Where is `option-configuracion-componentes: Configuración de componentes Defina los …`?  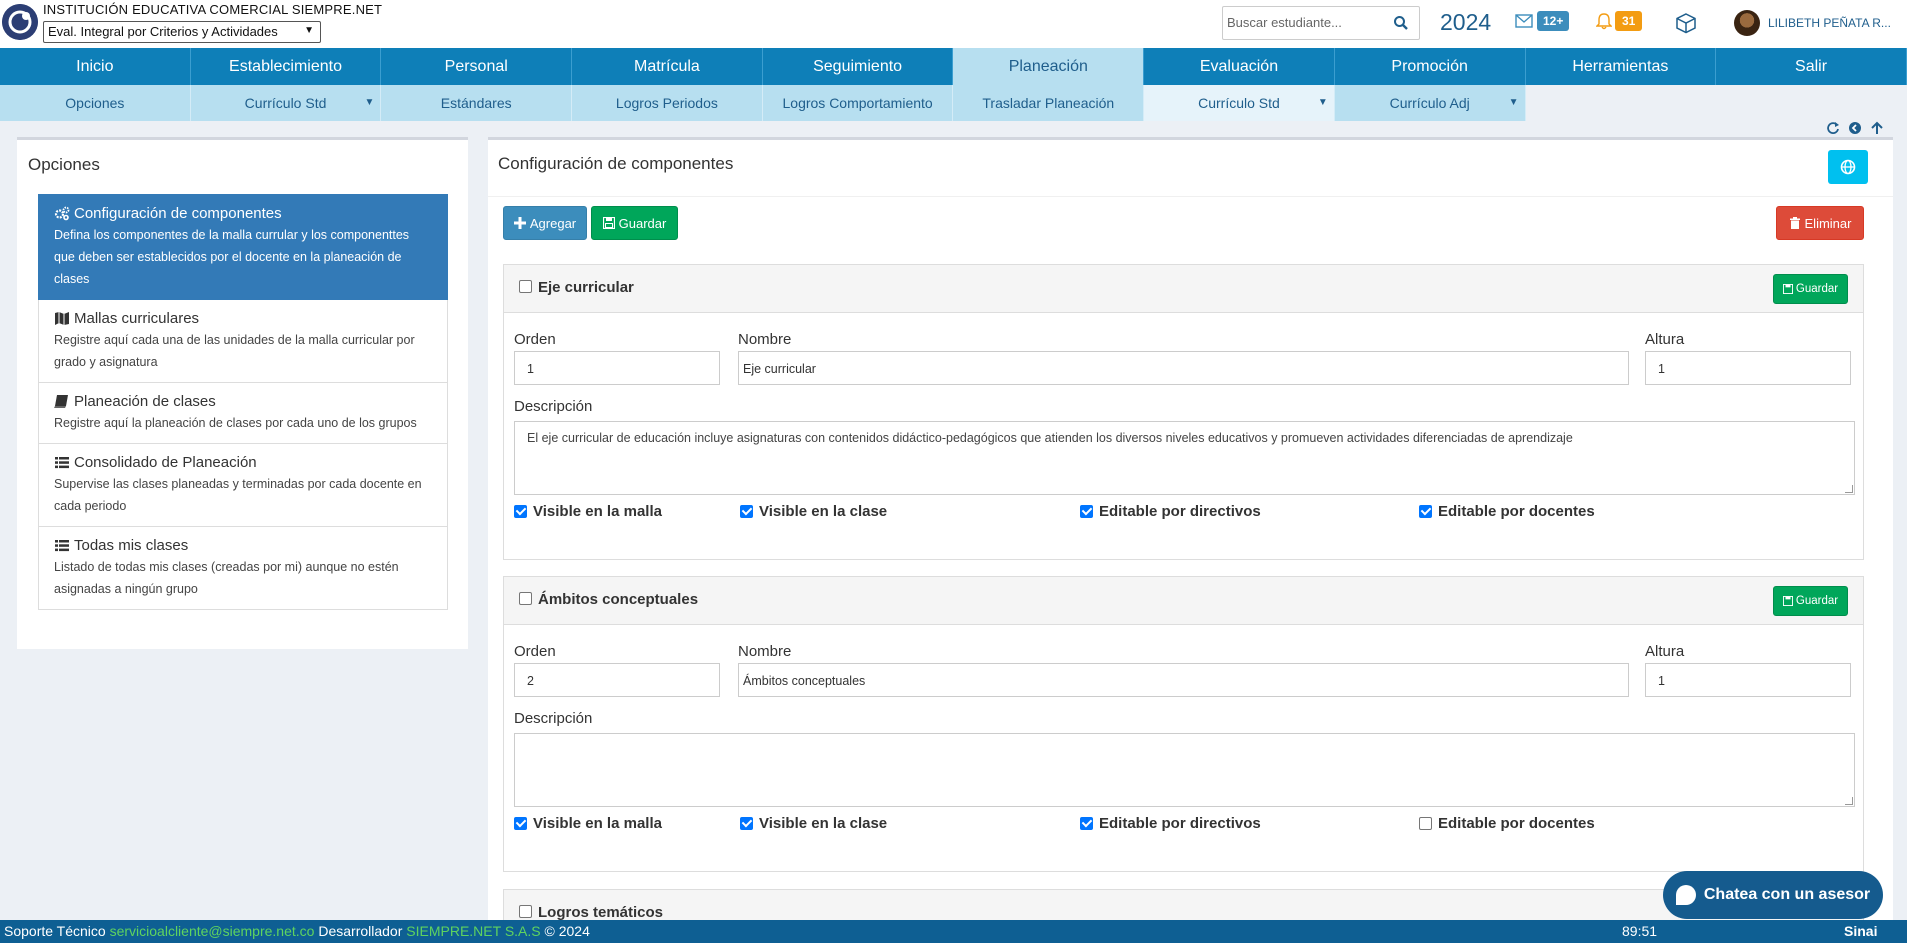
option-configuracion-componentes: Configuración de componentes Defina los … is located at coordinates (243, 247).